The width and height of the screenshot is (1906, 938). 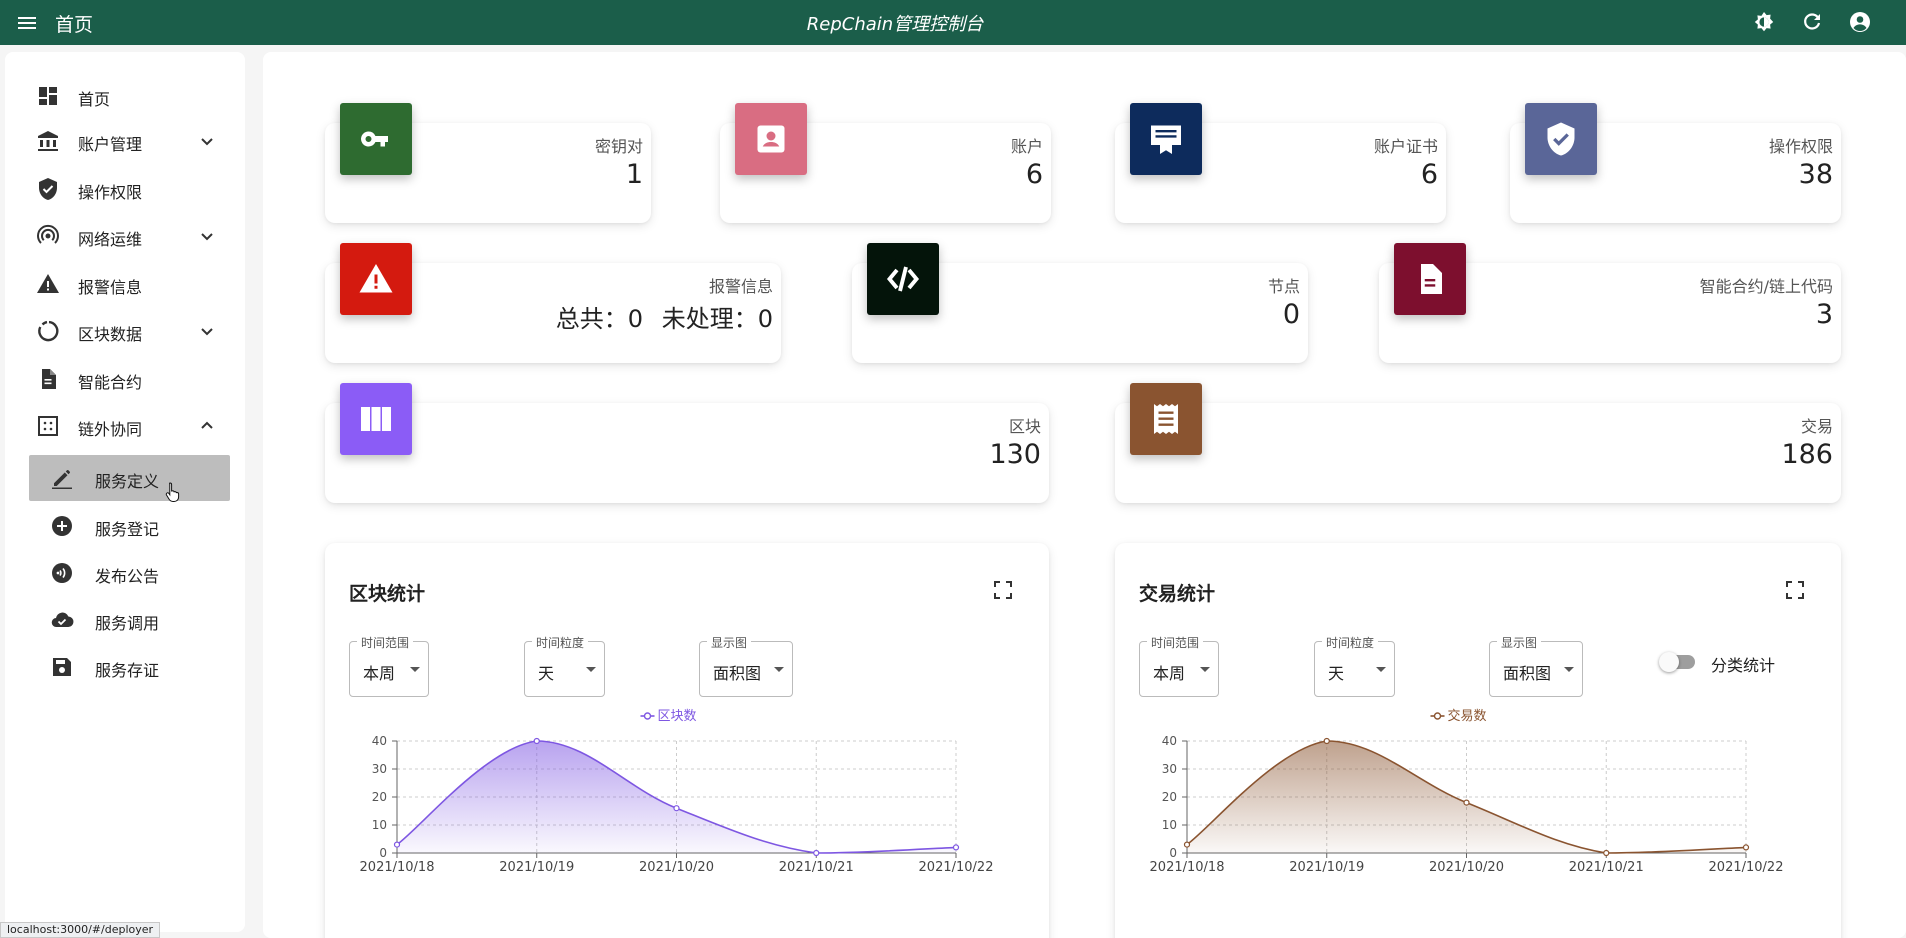 I want to click on card-label: 节点, so click(x=1283, y=286).